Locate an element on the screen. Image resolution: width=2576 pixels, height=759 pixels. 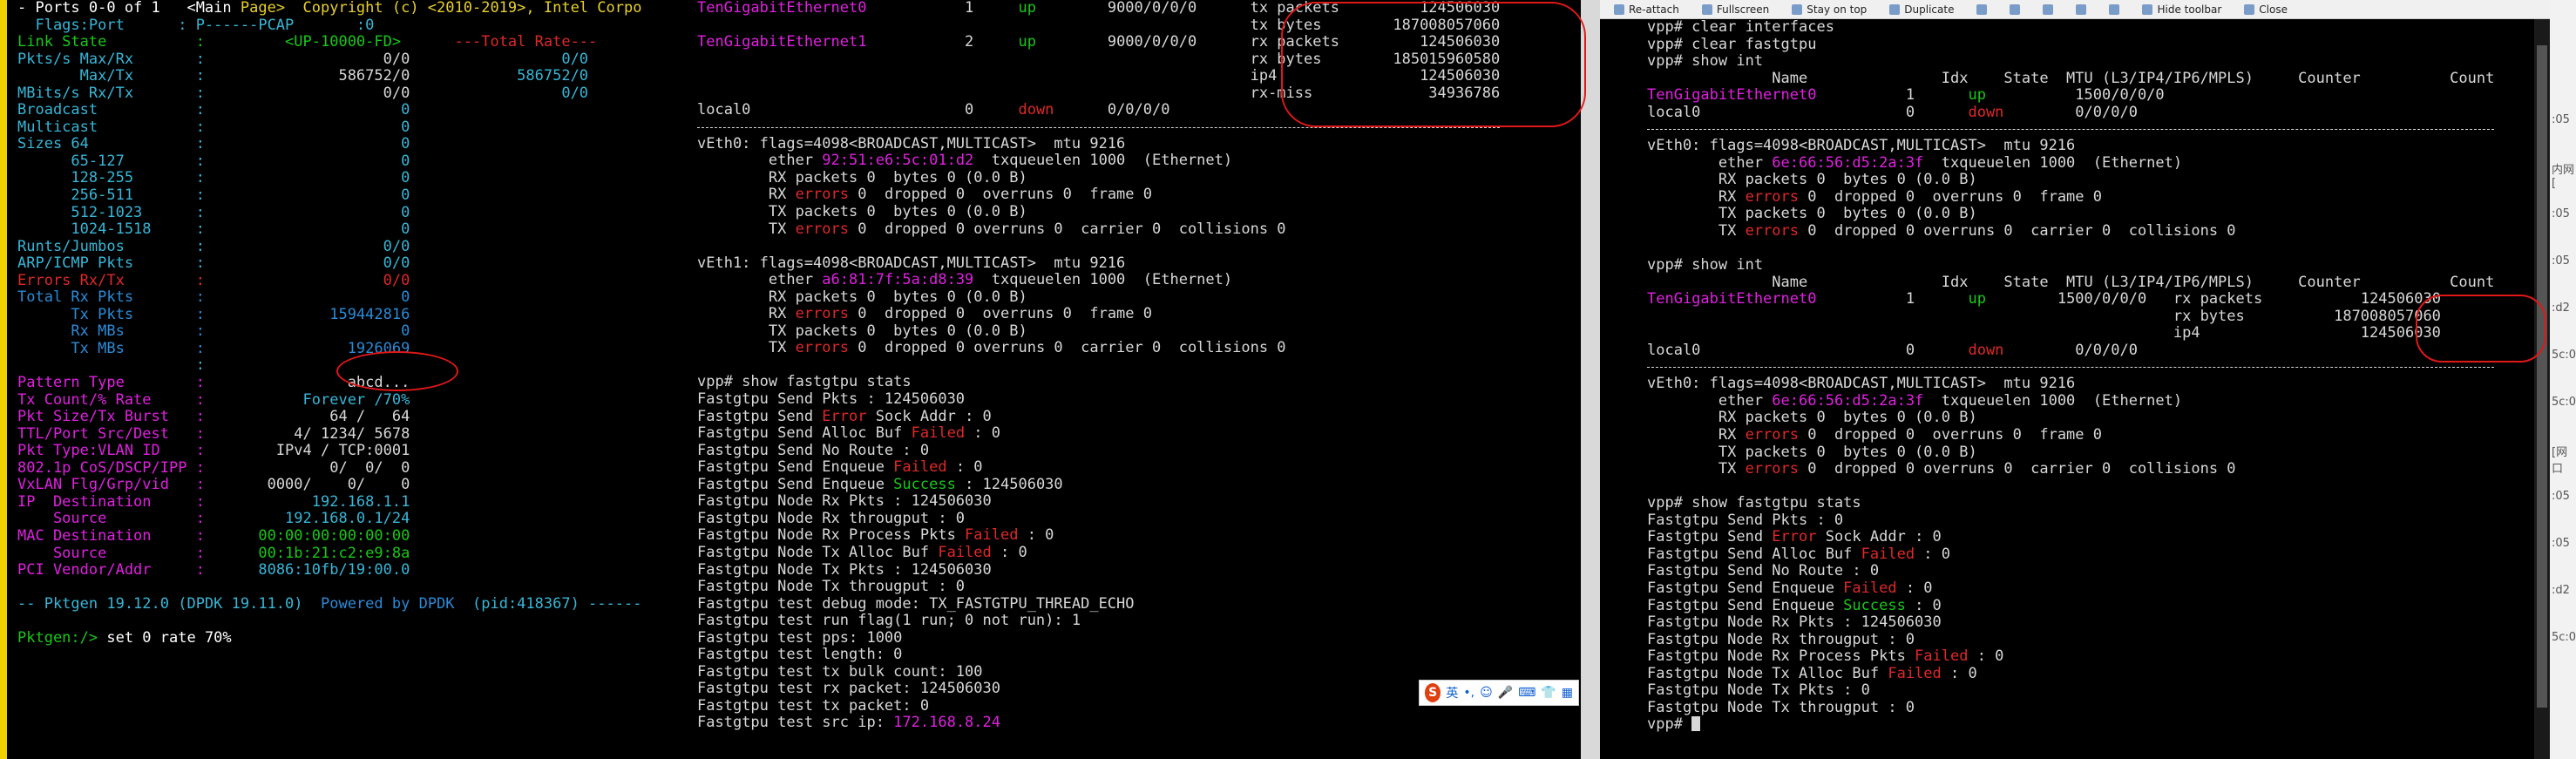
text-cursor is located at coordinates (1696, 724).